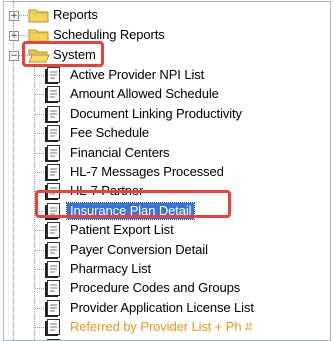 The image size is (333, 341). What do you see at coordinates (14, 56) in the screenshot?
I see `collapse-icon: −` at bounding box center [14, 56].